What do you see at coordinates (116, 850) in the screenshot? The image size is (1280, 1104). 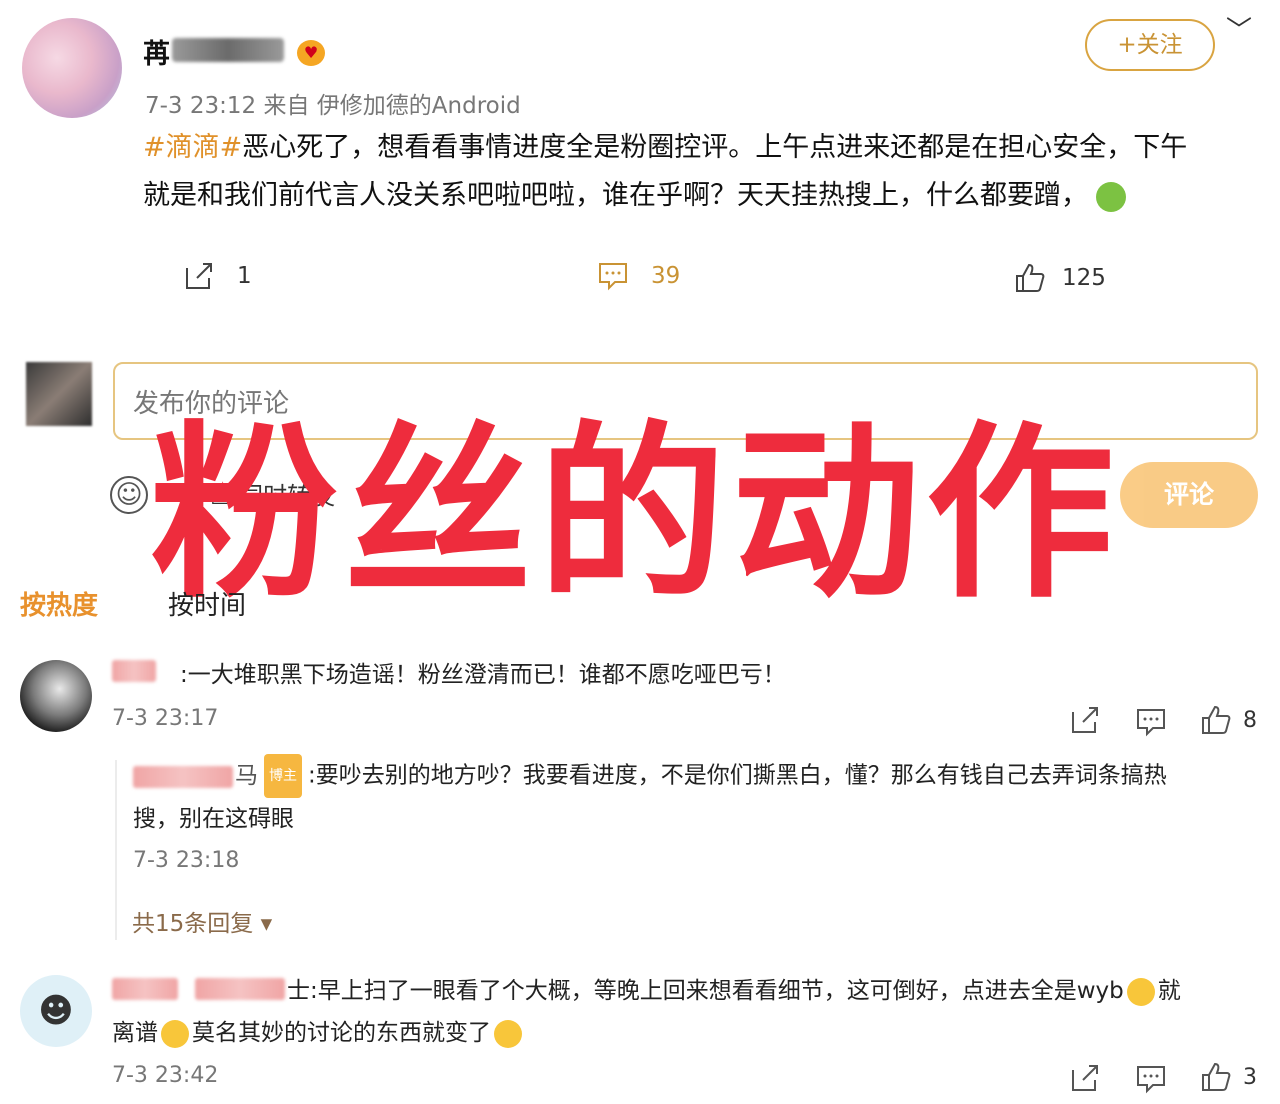 I see `reply-divider` at bounding box center [116, 850].